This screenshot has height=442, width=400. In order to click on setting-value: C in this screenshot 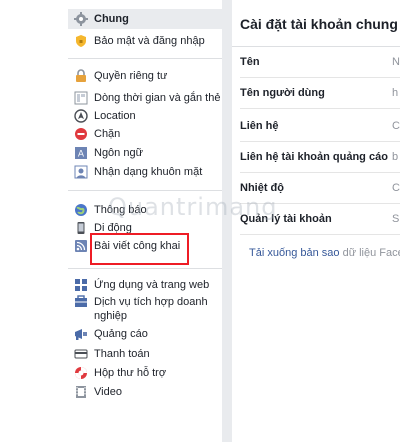, I will do `click(396, 188)`.